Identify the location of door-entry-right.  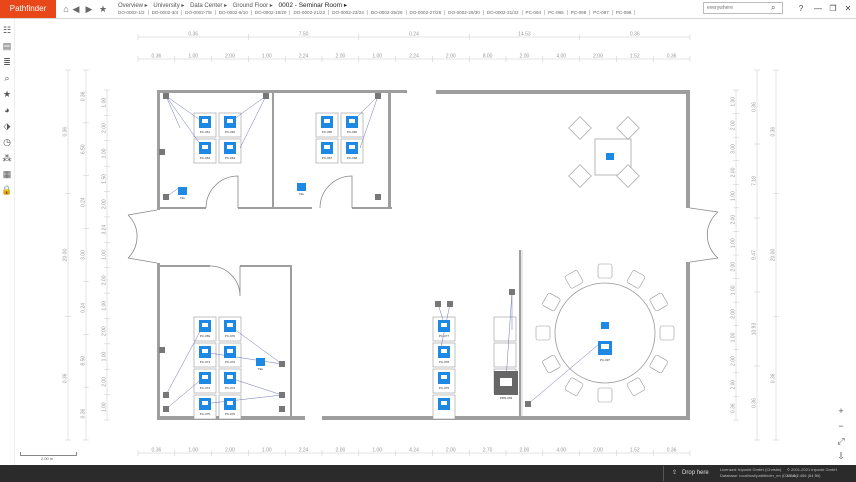
(704, 235).